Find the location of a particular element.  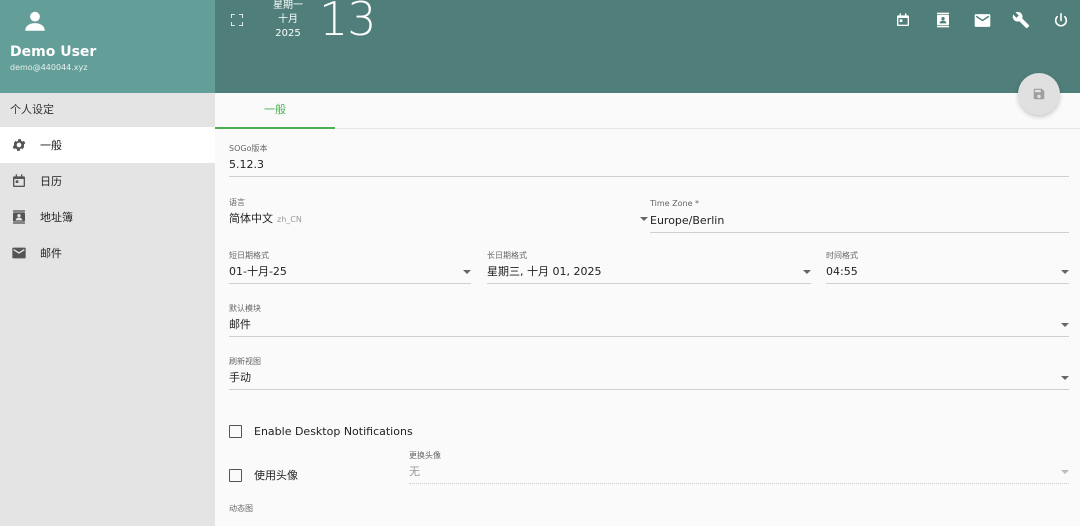

default-module-select: 默认模块 邮件 is located at coordinates (649, 320).